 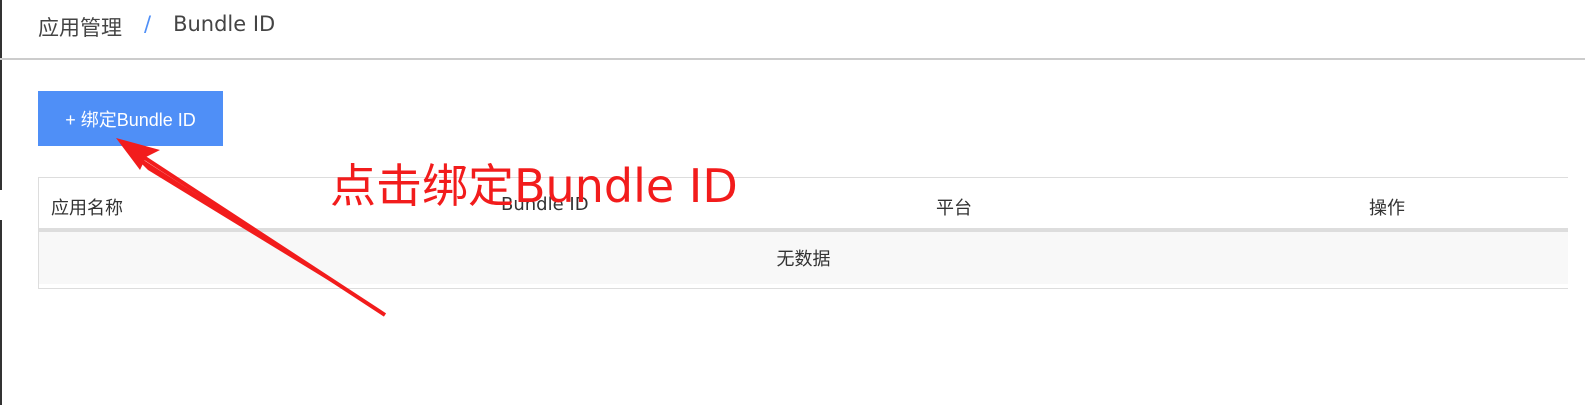 What do you see at coordinates (251, 227) in the screenshot?
I see `annotation-arrow-icon` at bounding box center [251, 227].